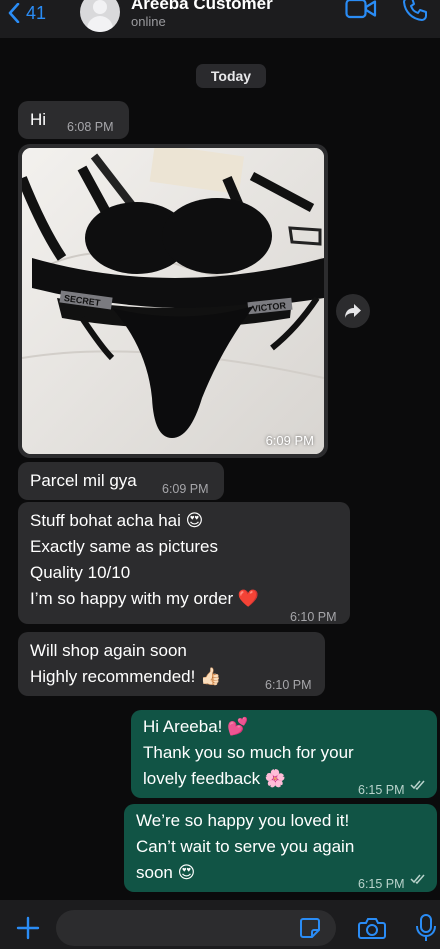 This screenshot has height=949, width=440. Describe the element at coordinates (215, 778) in the screenshot. I see `message-text: lovely feedback 🌸` at that location.